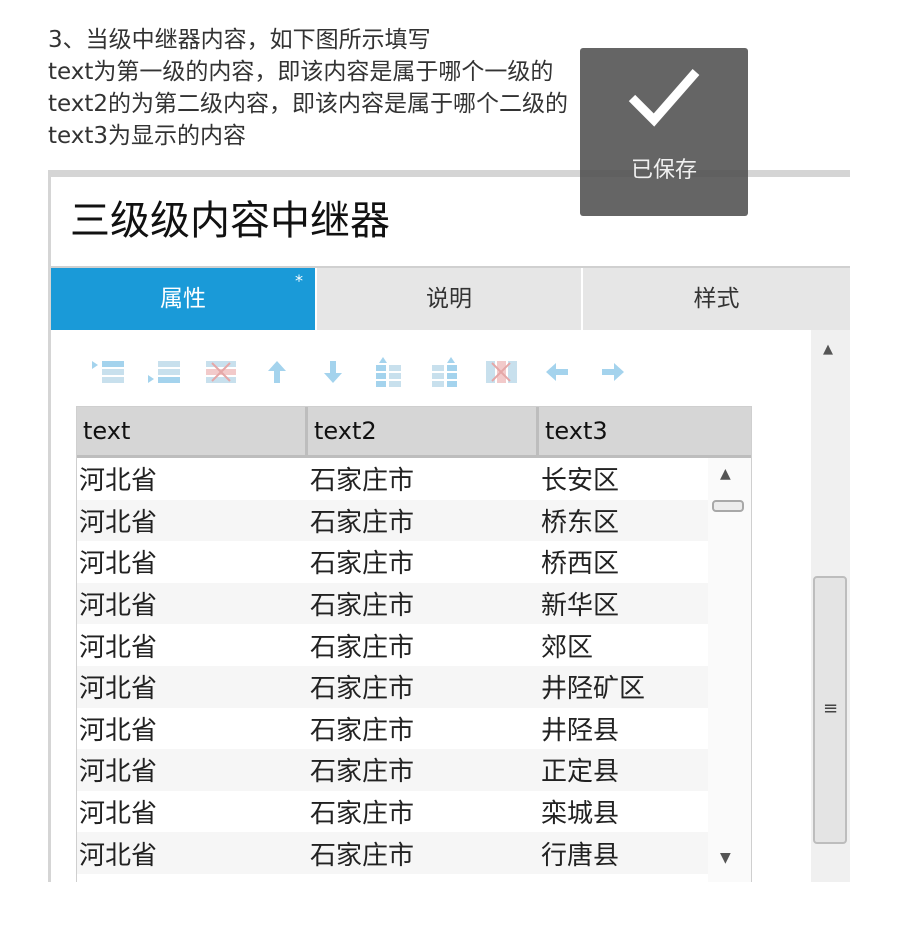 The height and width of the screenshot is (928, 907). I want to click on tab-label: 说明, so click(449, 299).